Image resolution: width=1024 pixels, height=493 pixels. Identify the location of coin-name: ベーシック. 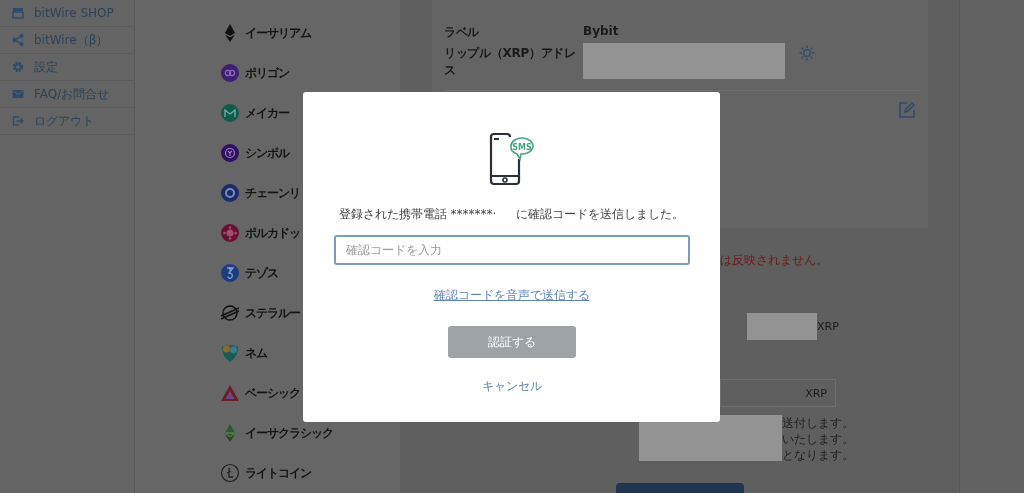
(272, 393).